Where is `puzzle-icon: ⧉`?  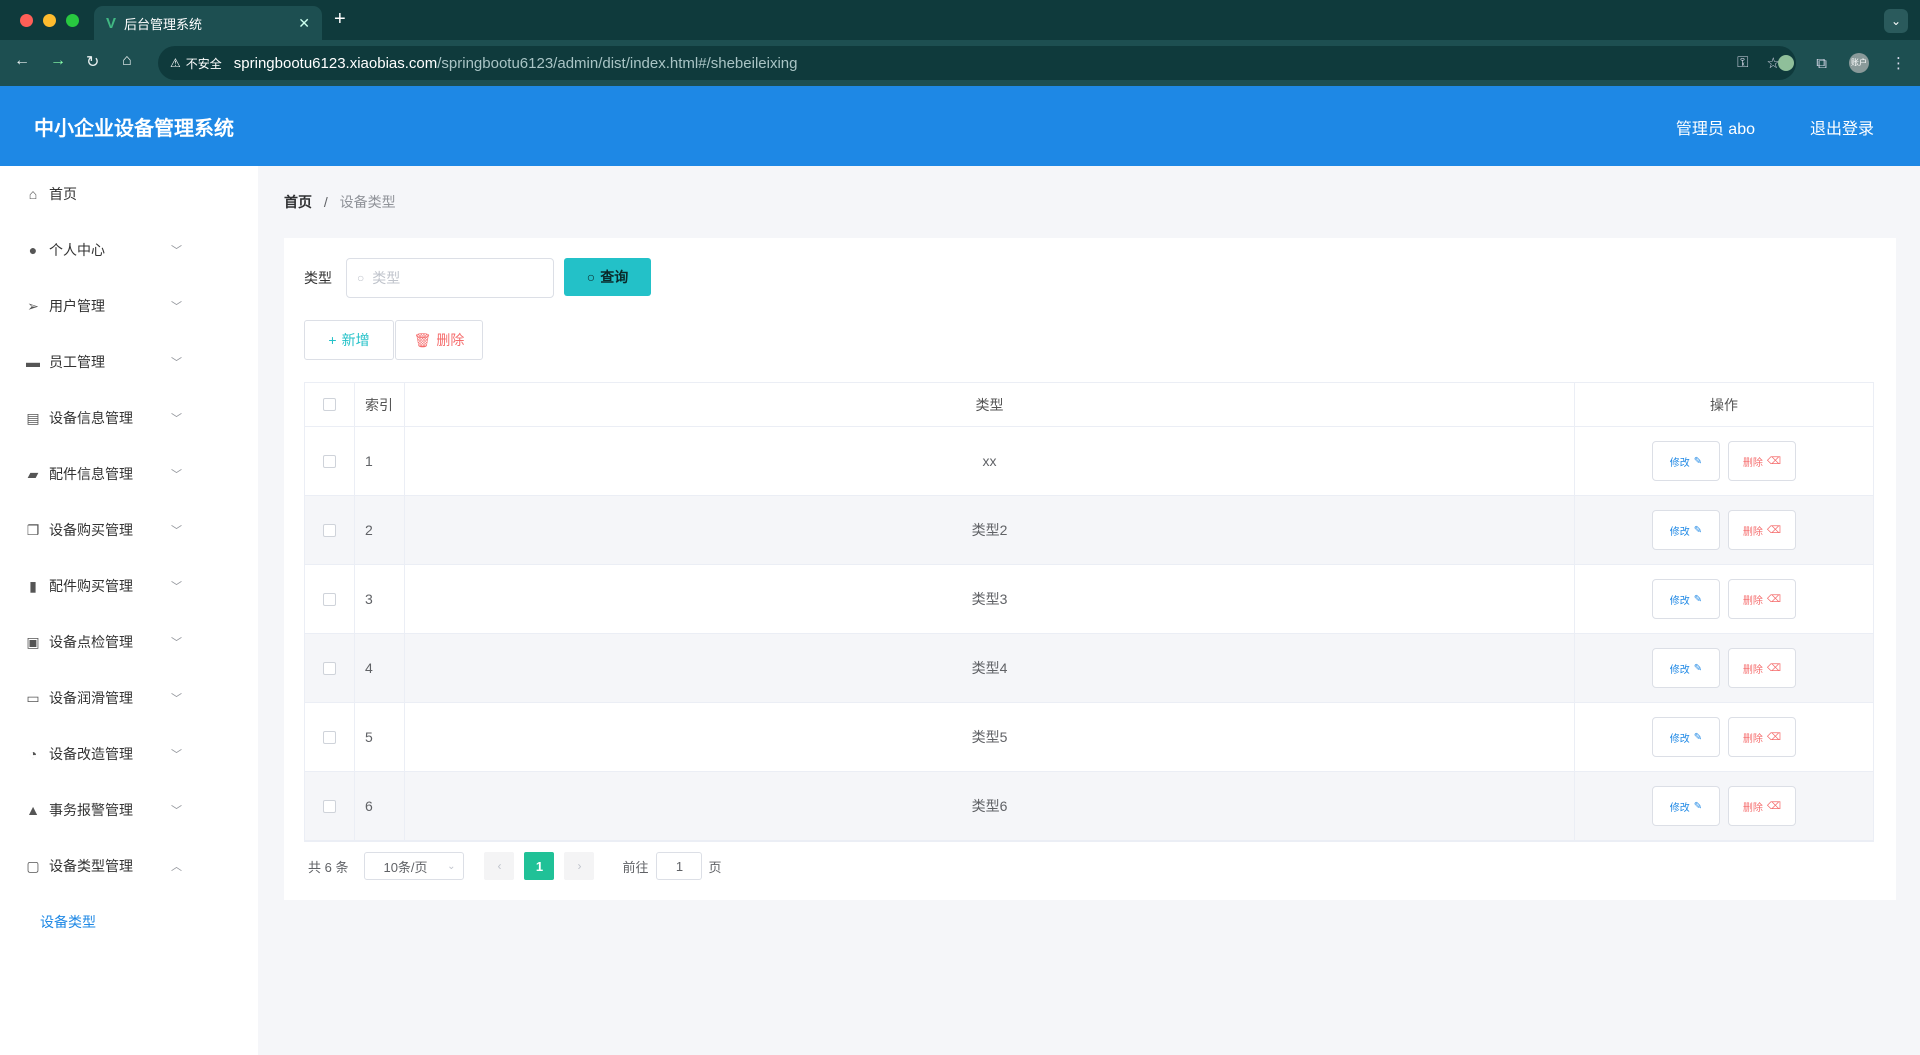
puzzle-icon: ⧉ is located at coordinates (1821, 63).